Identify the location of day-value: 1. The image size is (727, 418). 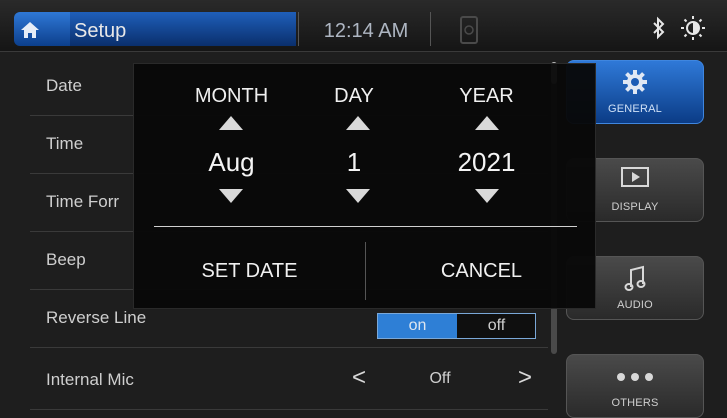
(354, 162).